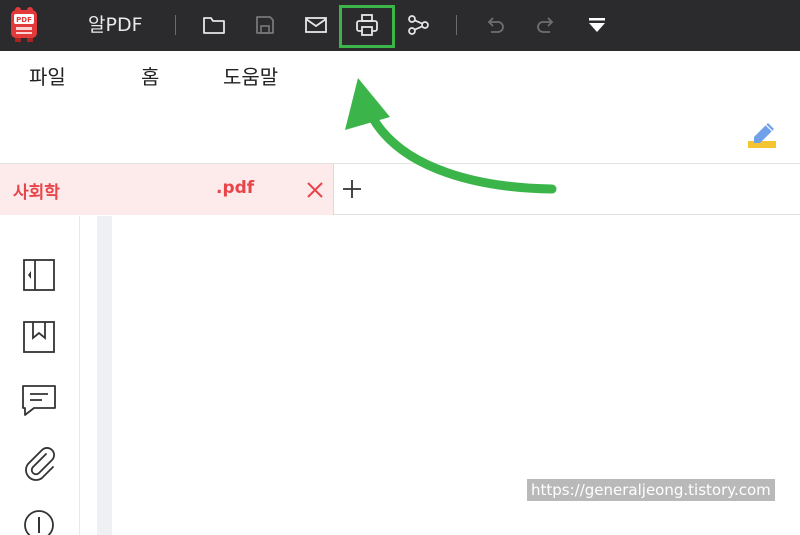 The width and height of the screenshot is (800, 535). Describe the element at coordinates (39, 463) in the screenshot. I see `attachment-icon` at that location.